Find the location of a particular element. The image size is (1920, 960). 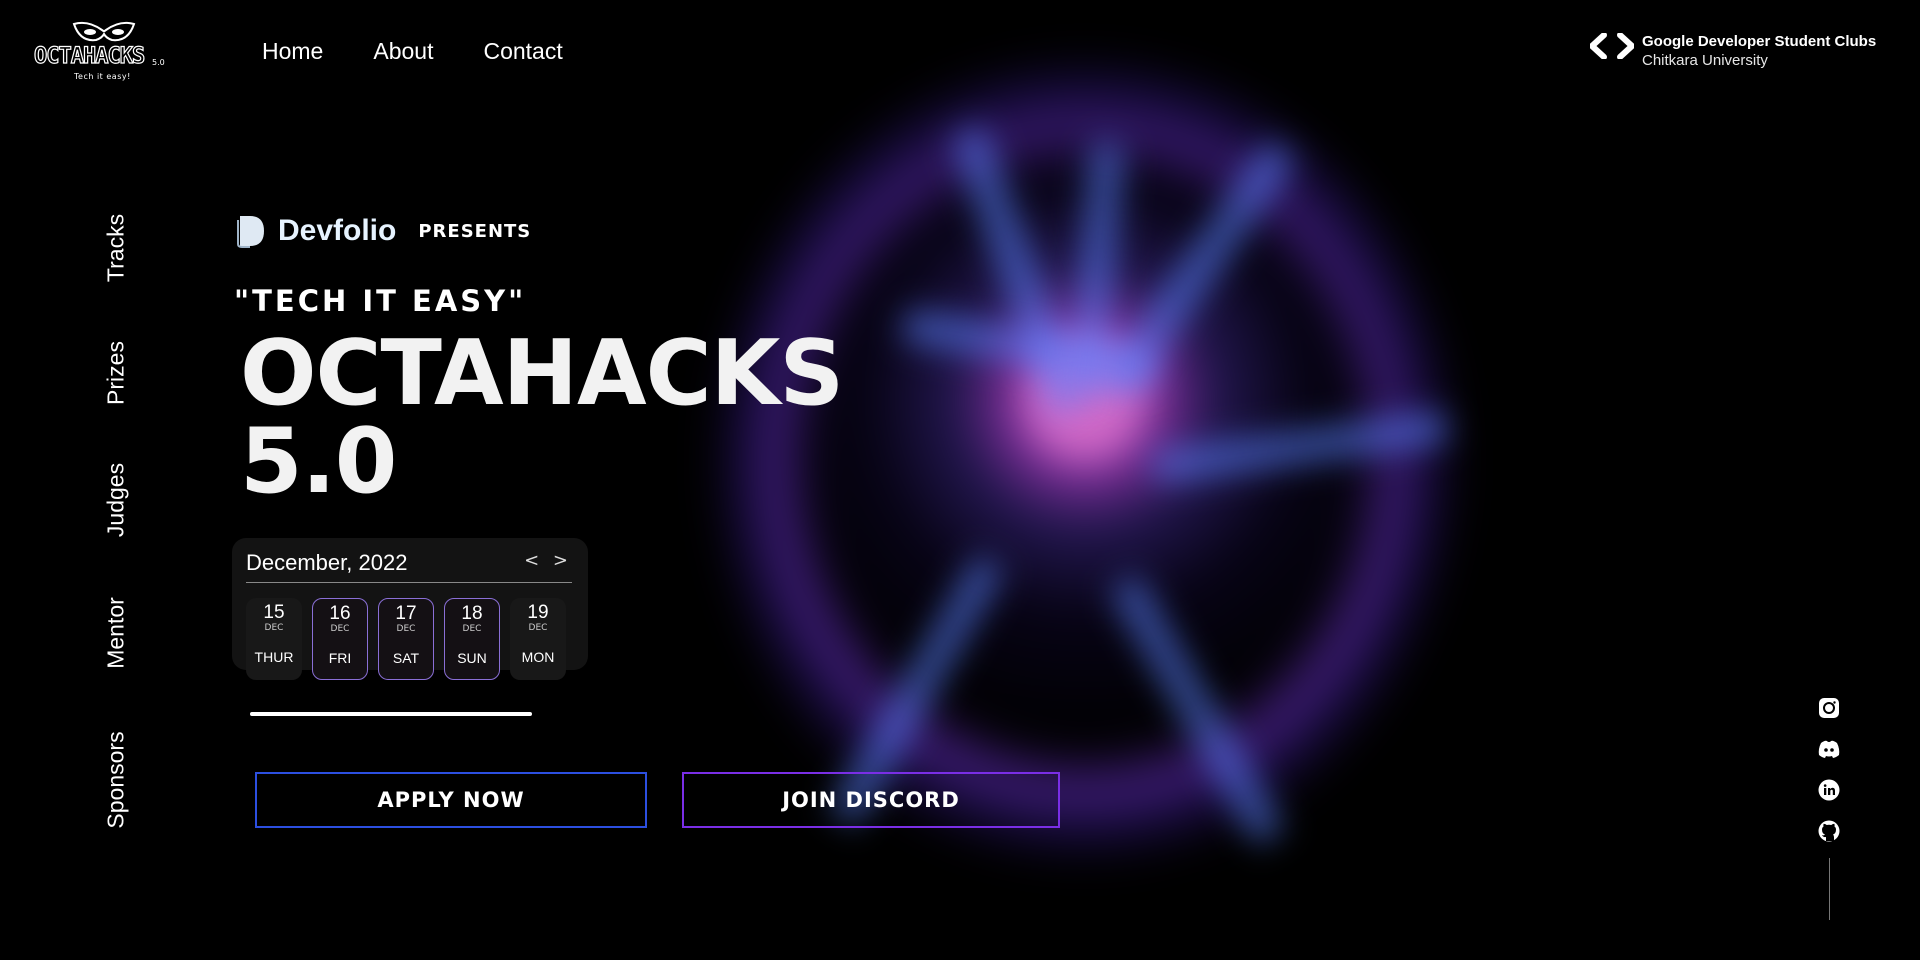

octahacks-logo: OCTAHACKS 5.0 Tech it easy! is located at coordinates (101, 52).